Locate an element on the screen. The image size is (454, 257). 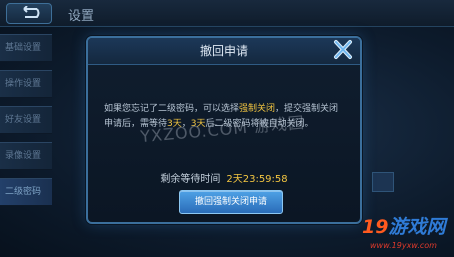
sidebar-item-operation: 操作设置 is located at coordinates (26, 84).